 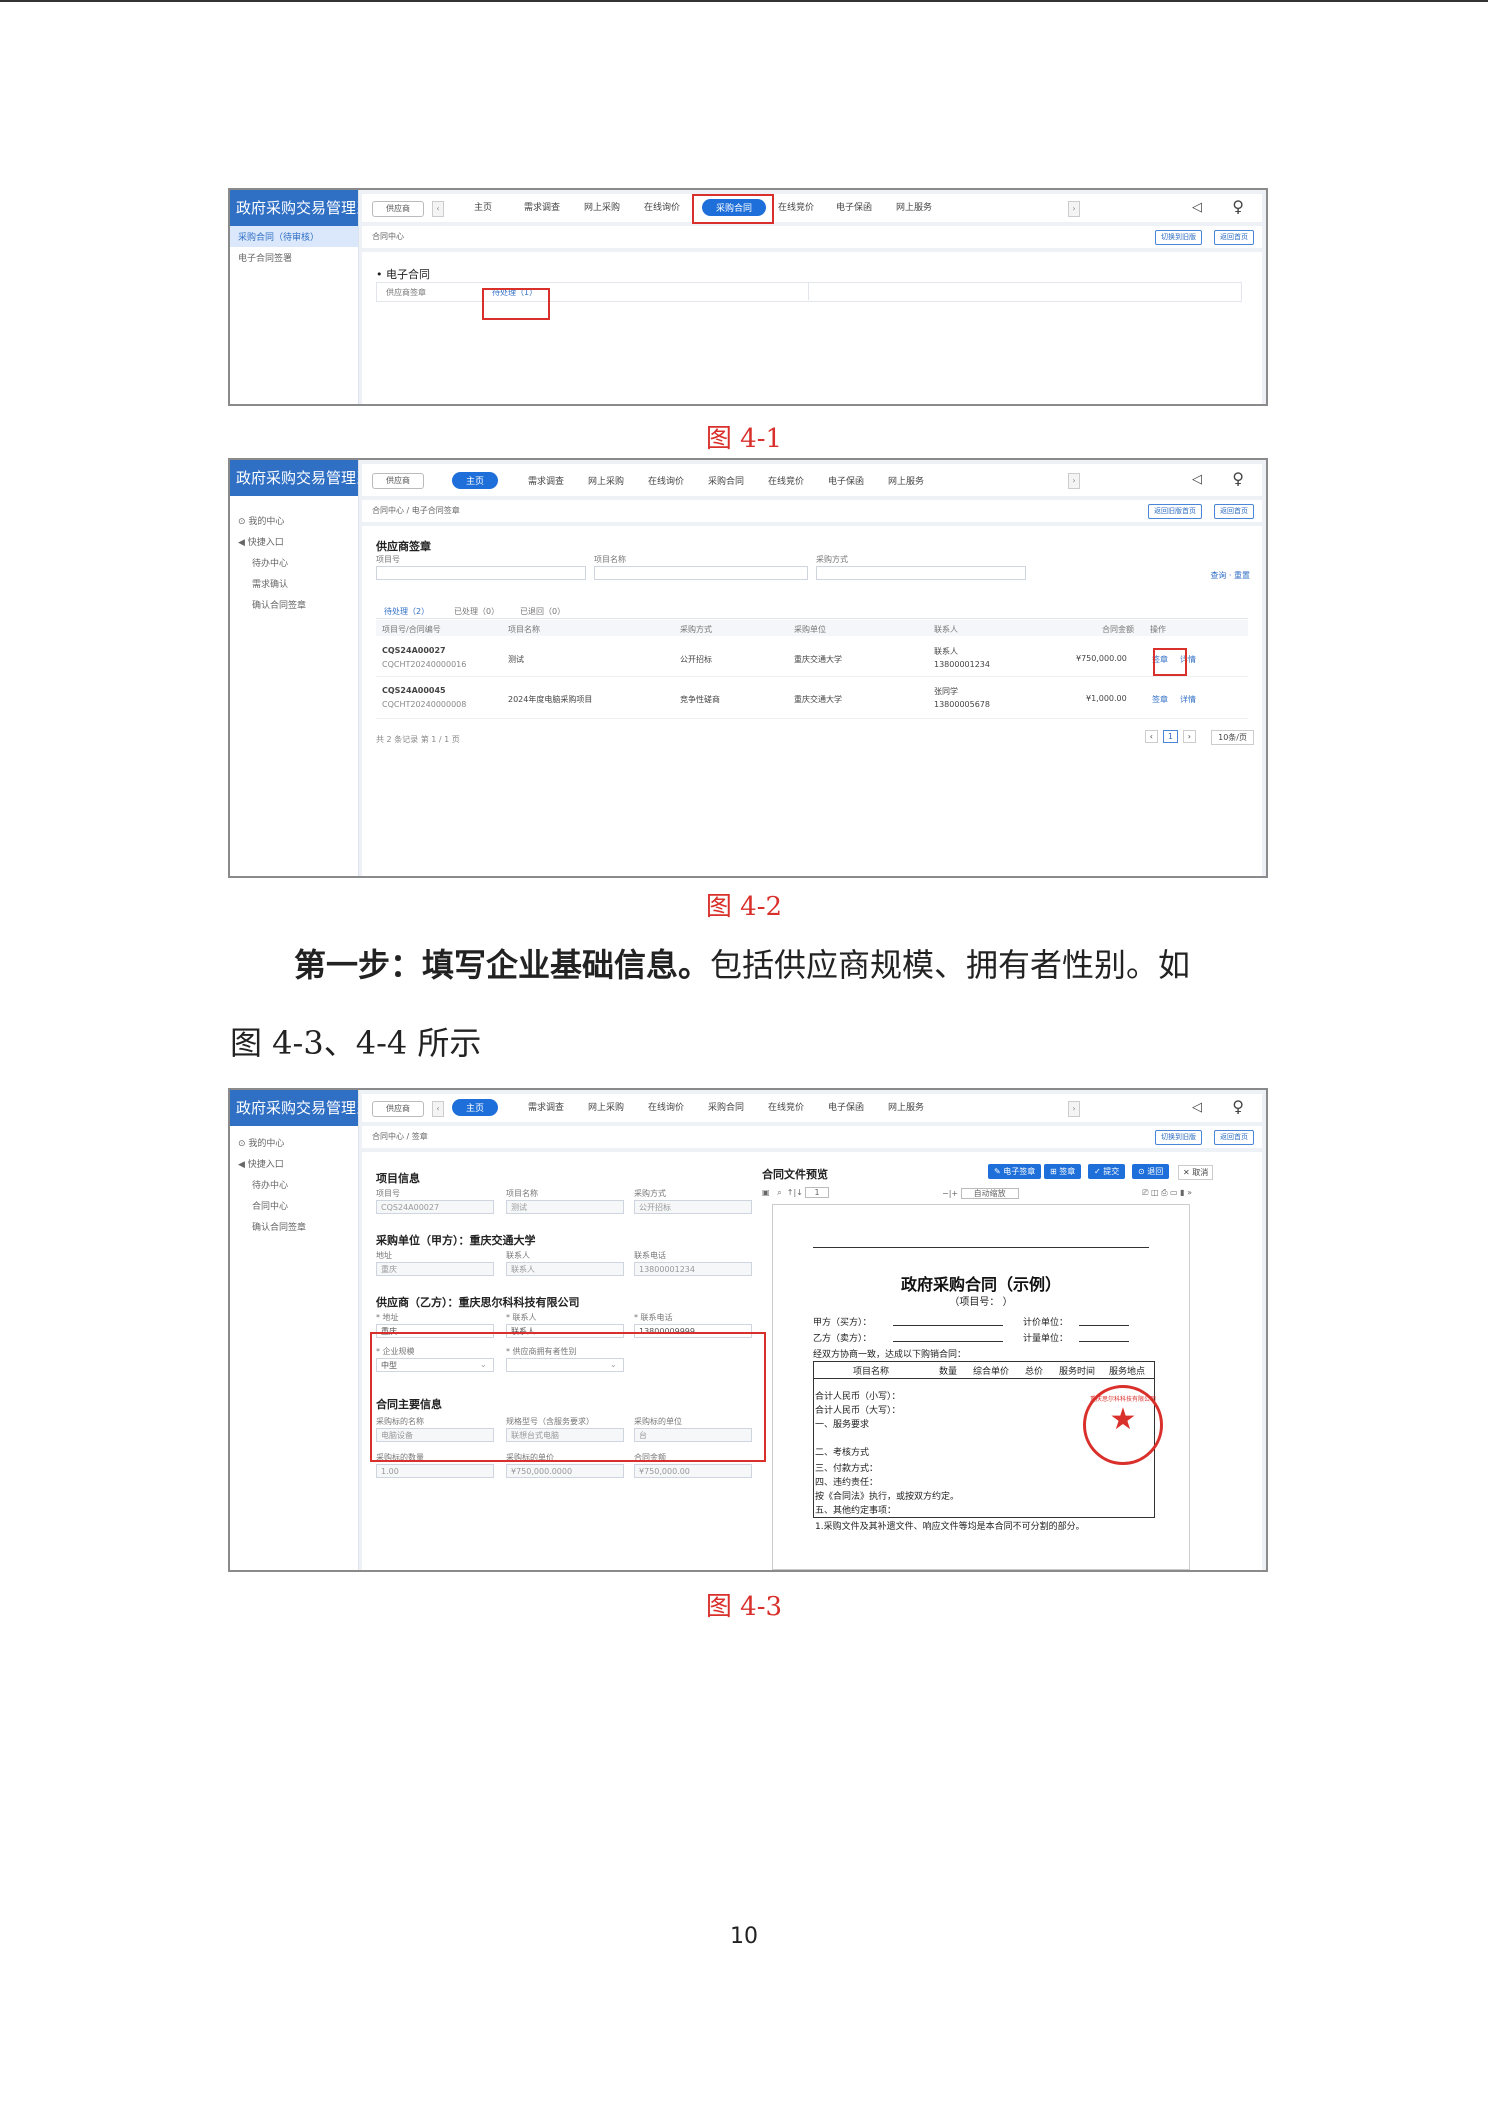 I want to click on page-current: 1, so click(x=1170, y=736).